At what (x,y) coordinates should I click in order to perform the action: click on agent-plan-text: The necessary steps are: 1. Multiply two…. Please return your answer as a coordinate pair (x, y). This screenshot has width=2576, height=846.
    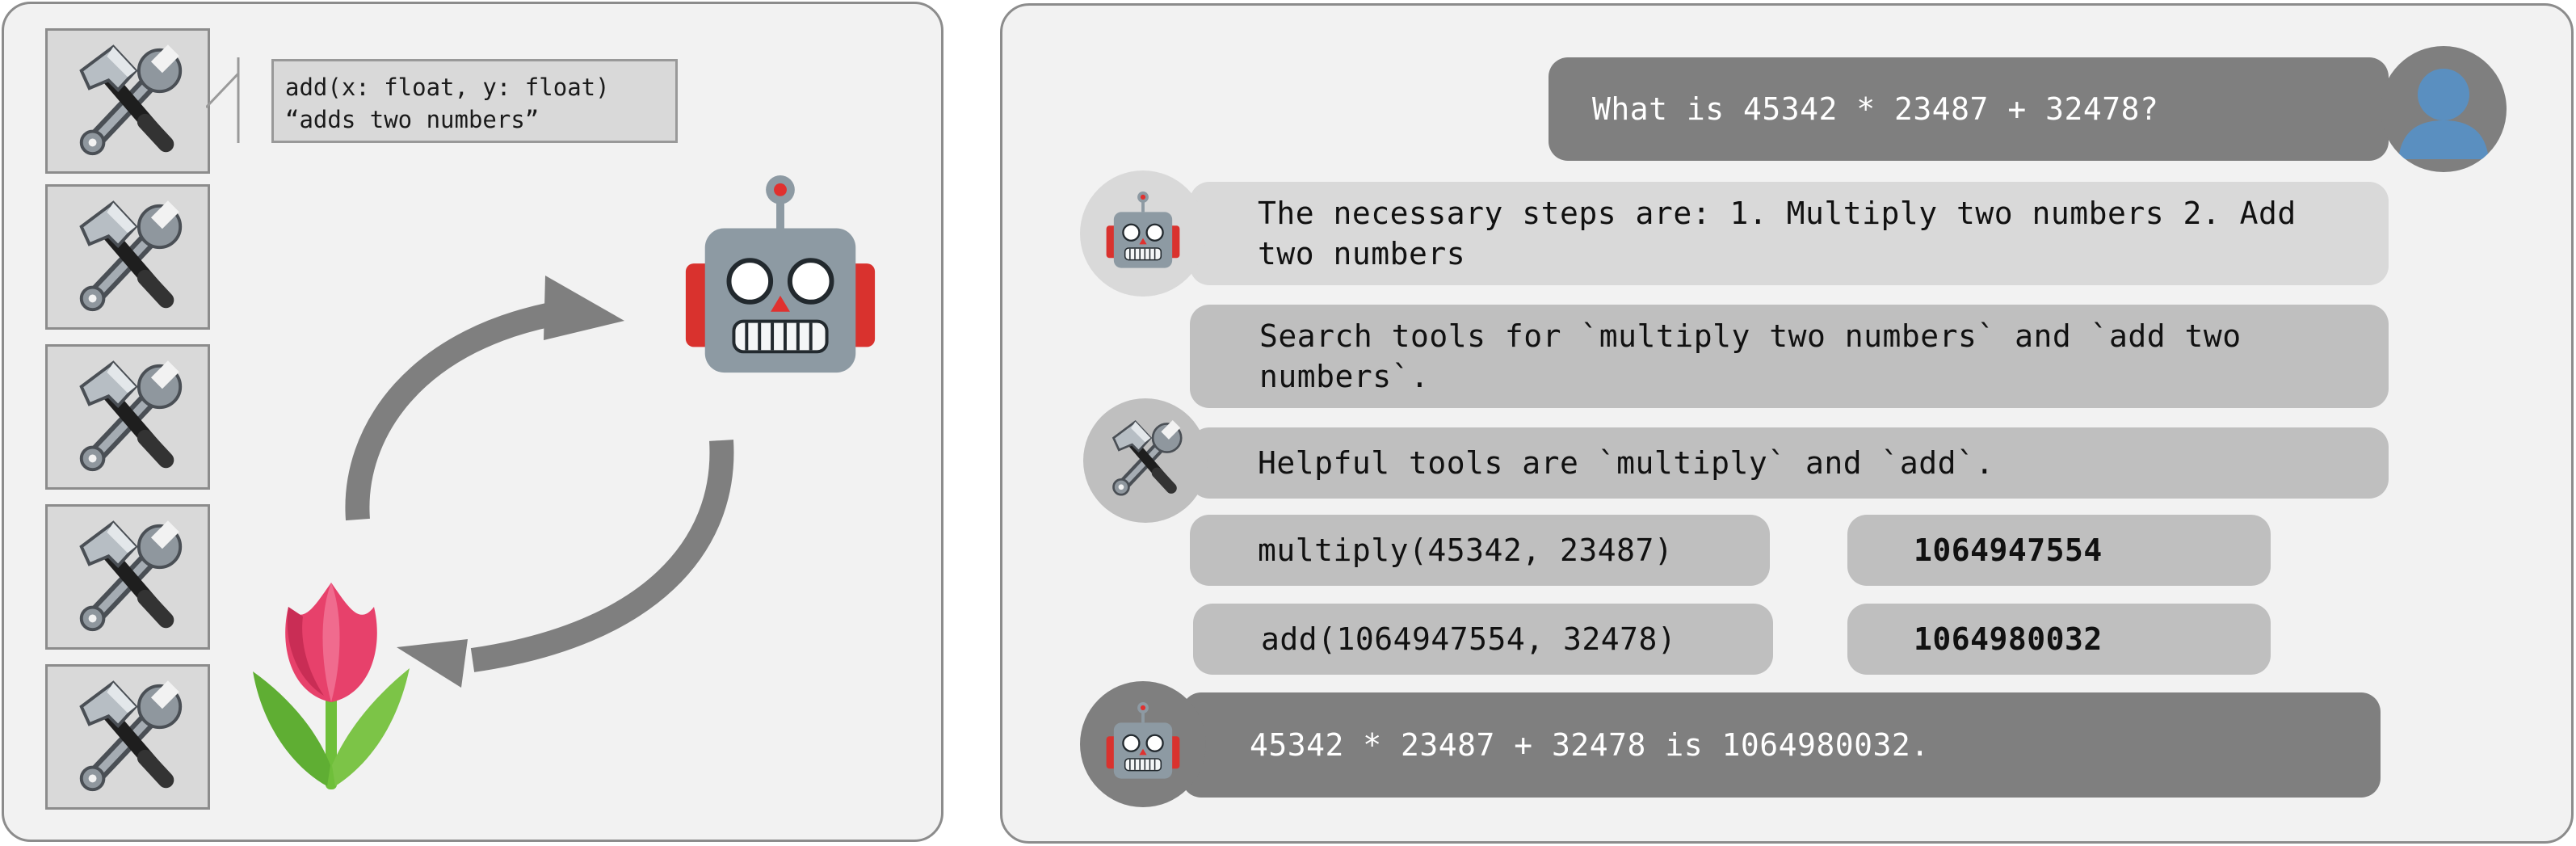
    Looking at the image, I should click on (1777, 233).